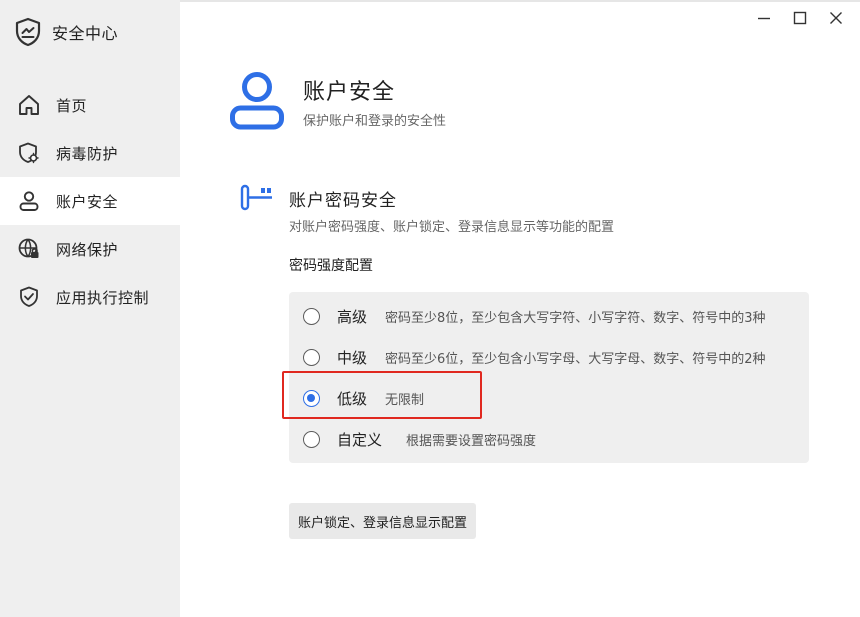  Describe the element at coordinates (452, 227) in the screenshot. I see `section-description: 对账户密码强度、账户锁定、登录信息显示等功能的配置` at that location.